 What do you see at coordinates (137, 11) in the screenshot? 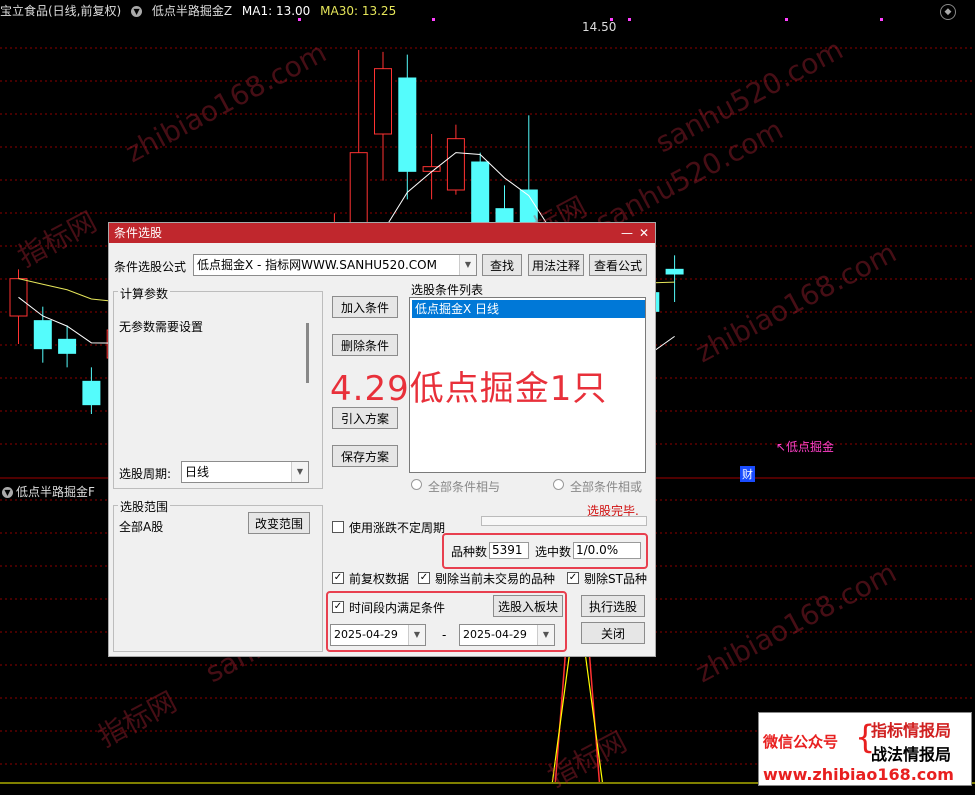
I see `indicator-icon: ▼` at bounding box center [137, 11].